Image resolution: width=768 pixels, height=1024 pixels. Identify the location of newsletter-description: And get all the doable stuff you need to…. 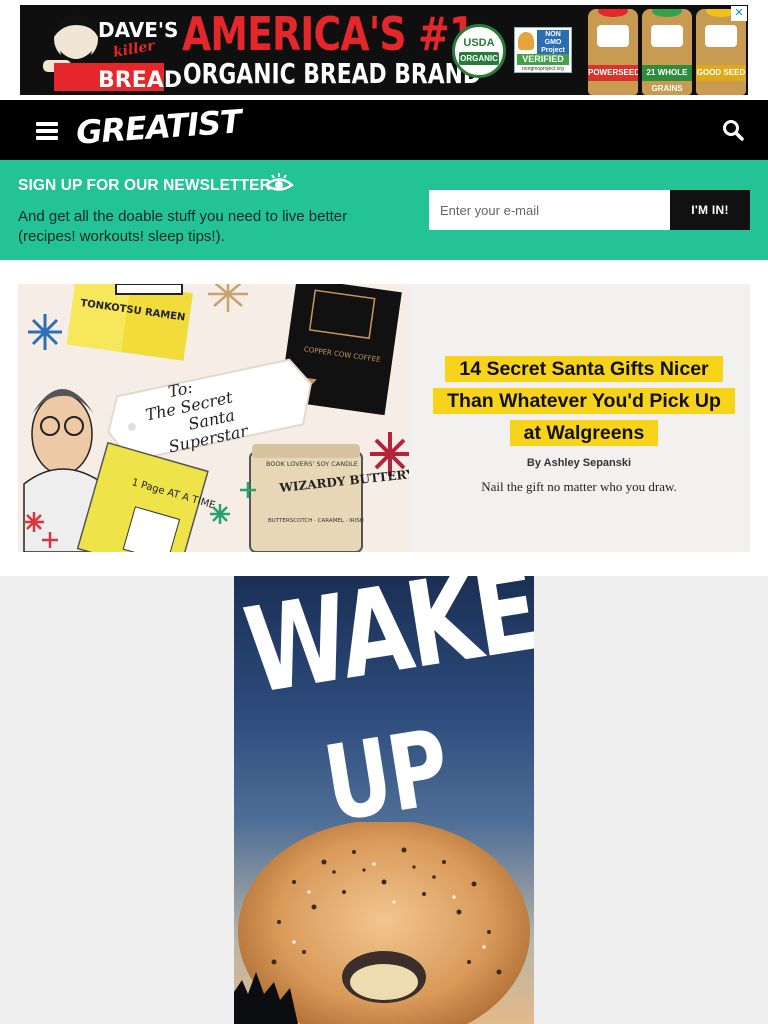
(183, 226).